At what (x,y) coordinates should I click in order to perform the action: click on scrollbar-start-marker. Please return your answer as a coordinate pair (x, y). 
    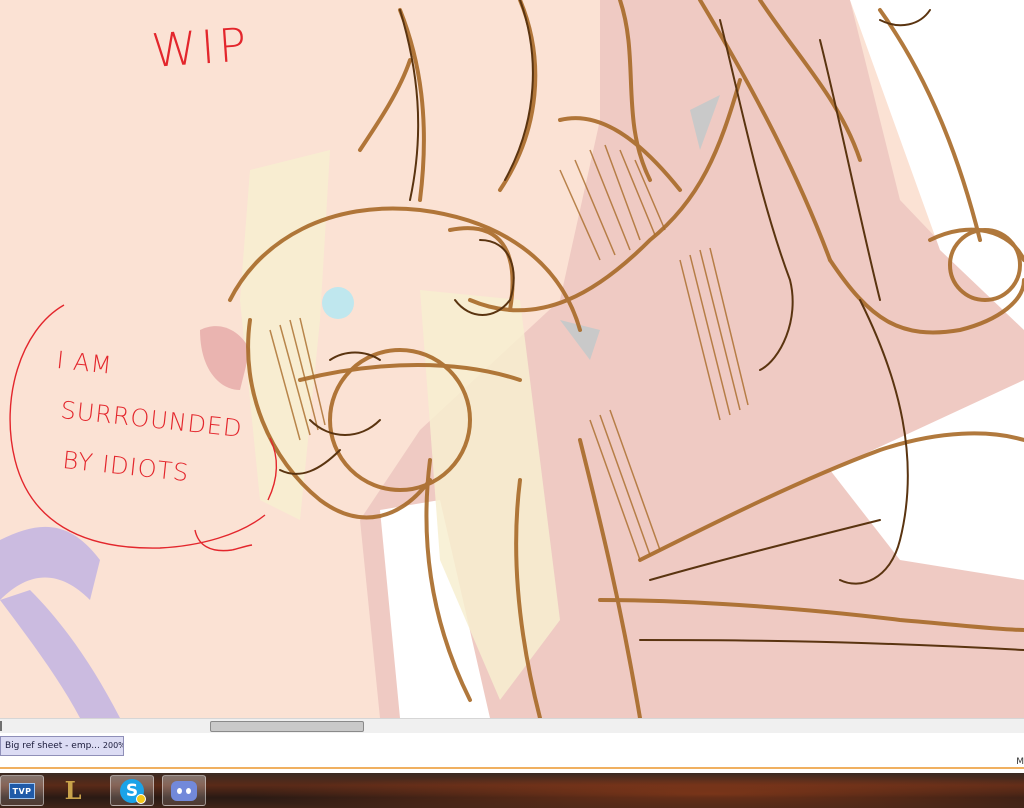
    Looking at the image, I should click on (1, 726).